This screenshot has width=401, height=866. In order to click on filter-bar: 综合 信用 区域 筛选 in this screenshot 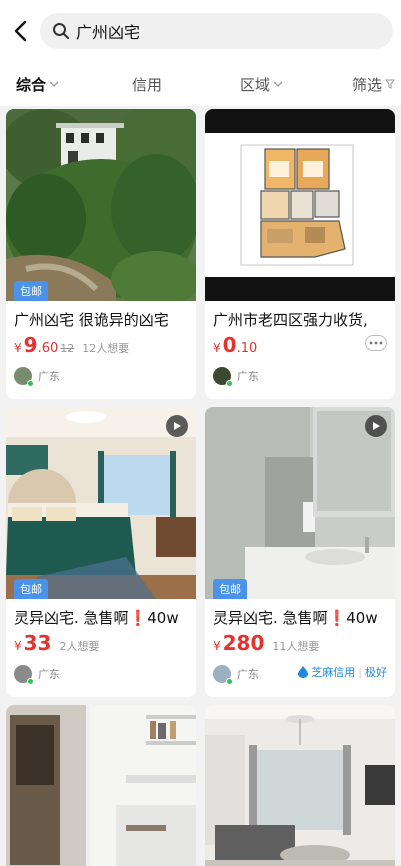, I will do `click(200, 84)`.